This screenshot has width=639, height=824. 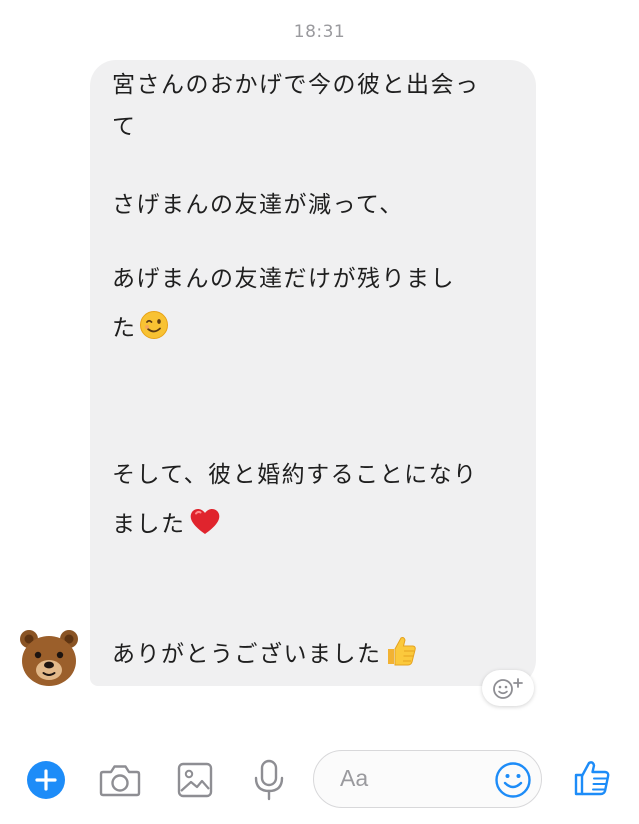 What do you see at coordinates (354, 778) in the screenshot?
I see `message-input-placeholder: Aa` at bounding box center [354, 778].